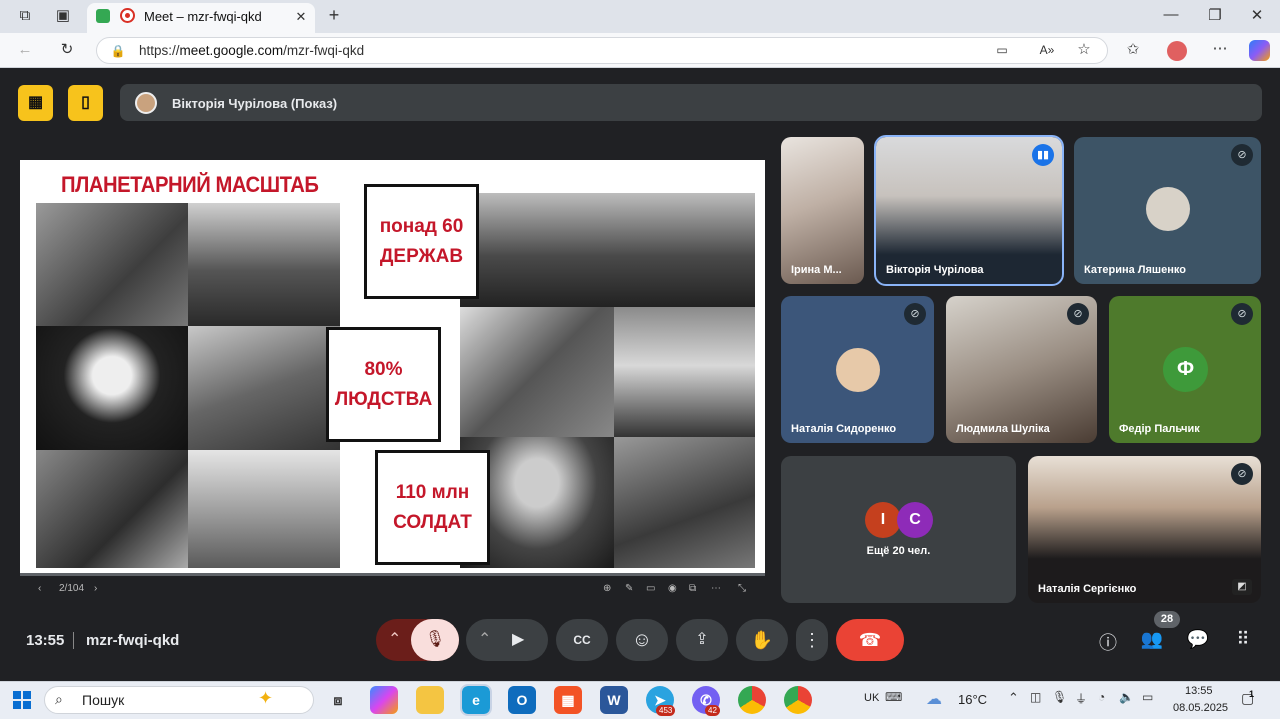 The height and width of the screenshot is (719, 1280). Describe the element at coordinates (1167, 210) in the screenshot. I see `participant-tile: ⊘ Катерина Ляшенко` at that location.